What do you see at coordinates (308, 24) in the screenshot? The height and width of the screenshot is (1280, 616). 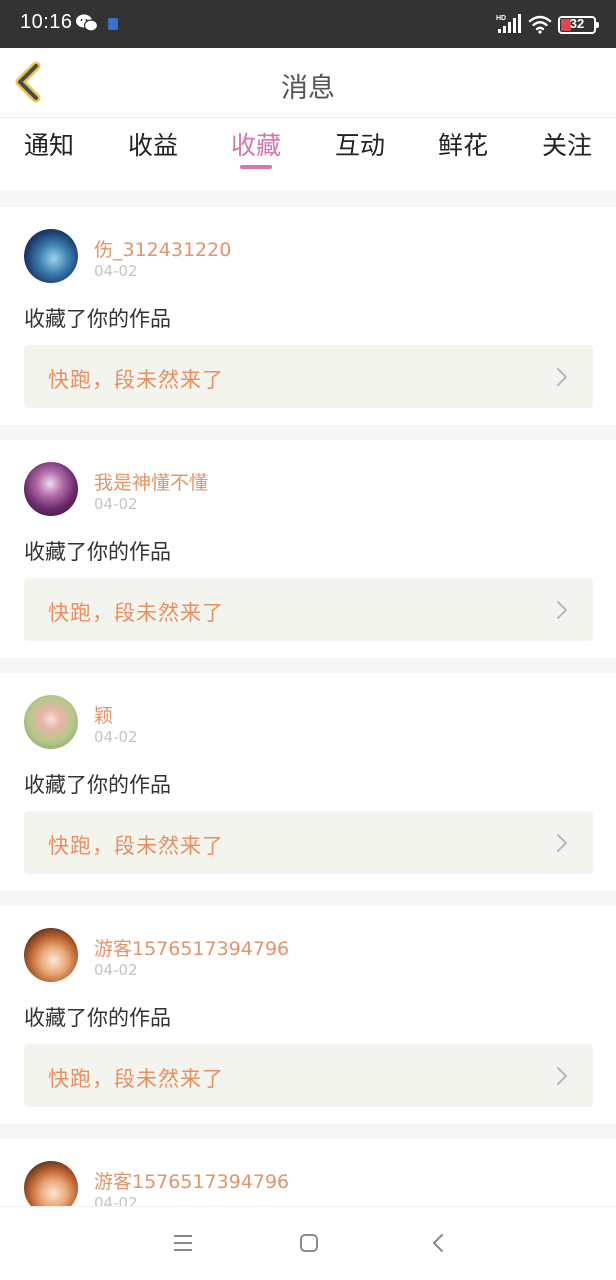 I see `status-bar: 10:16 HD 32` at bounding box center [308, 24].